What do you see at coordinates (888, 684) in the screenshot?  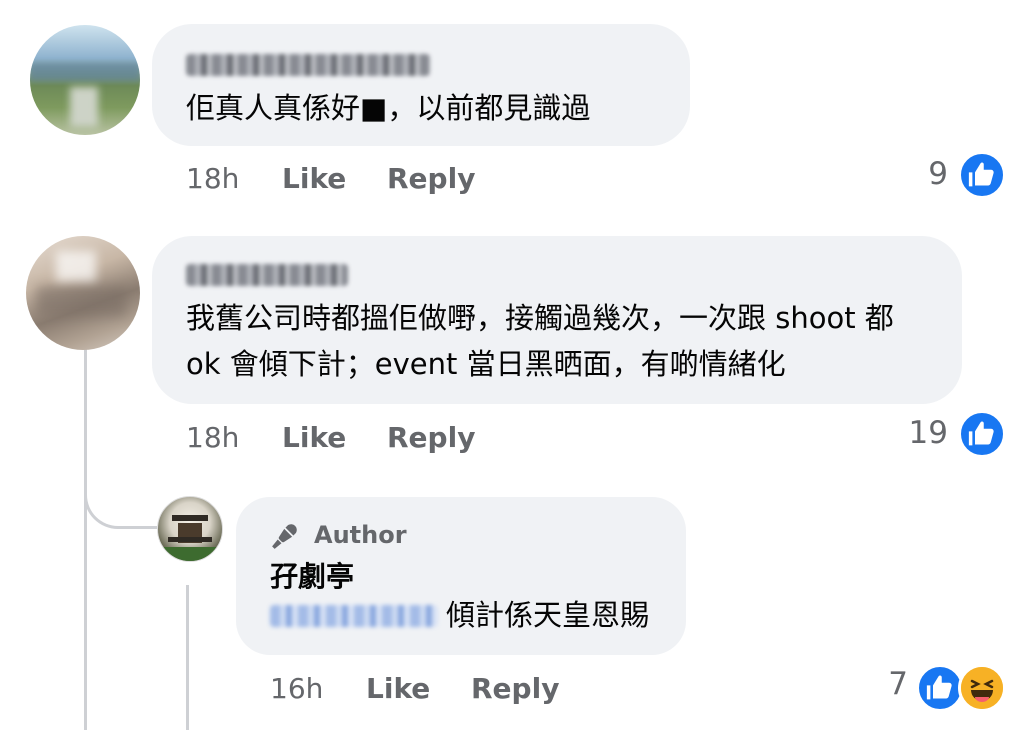 I see `reaction-count: 7` at bounding box center [888, 684].